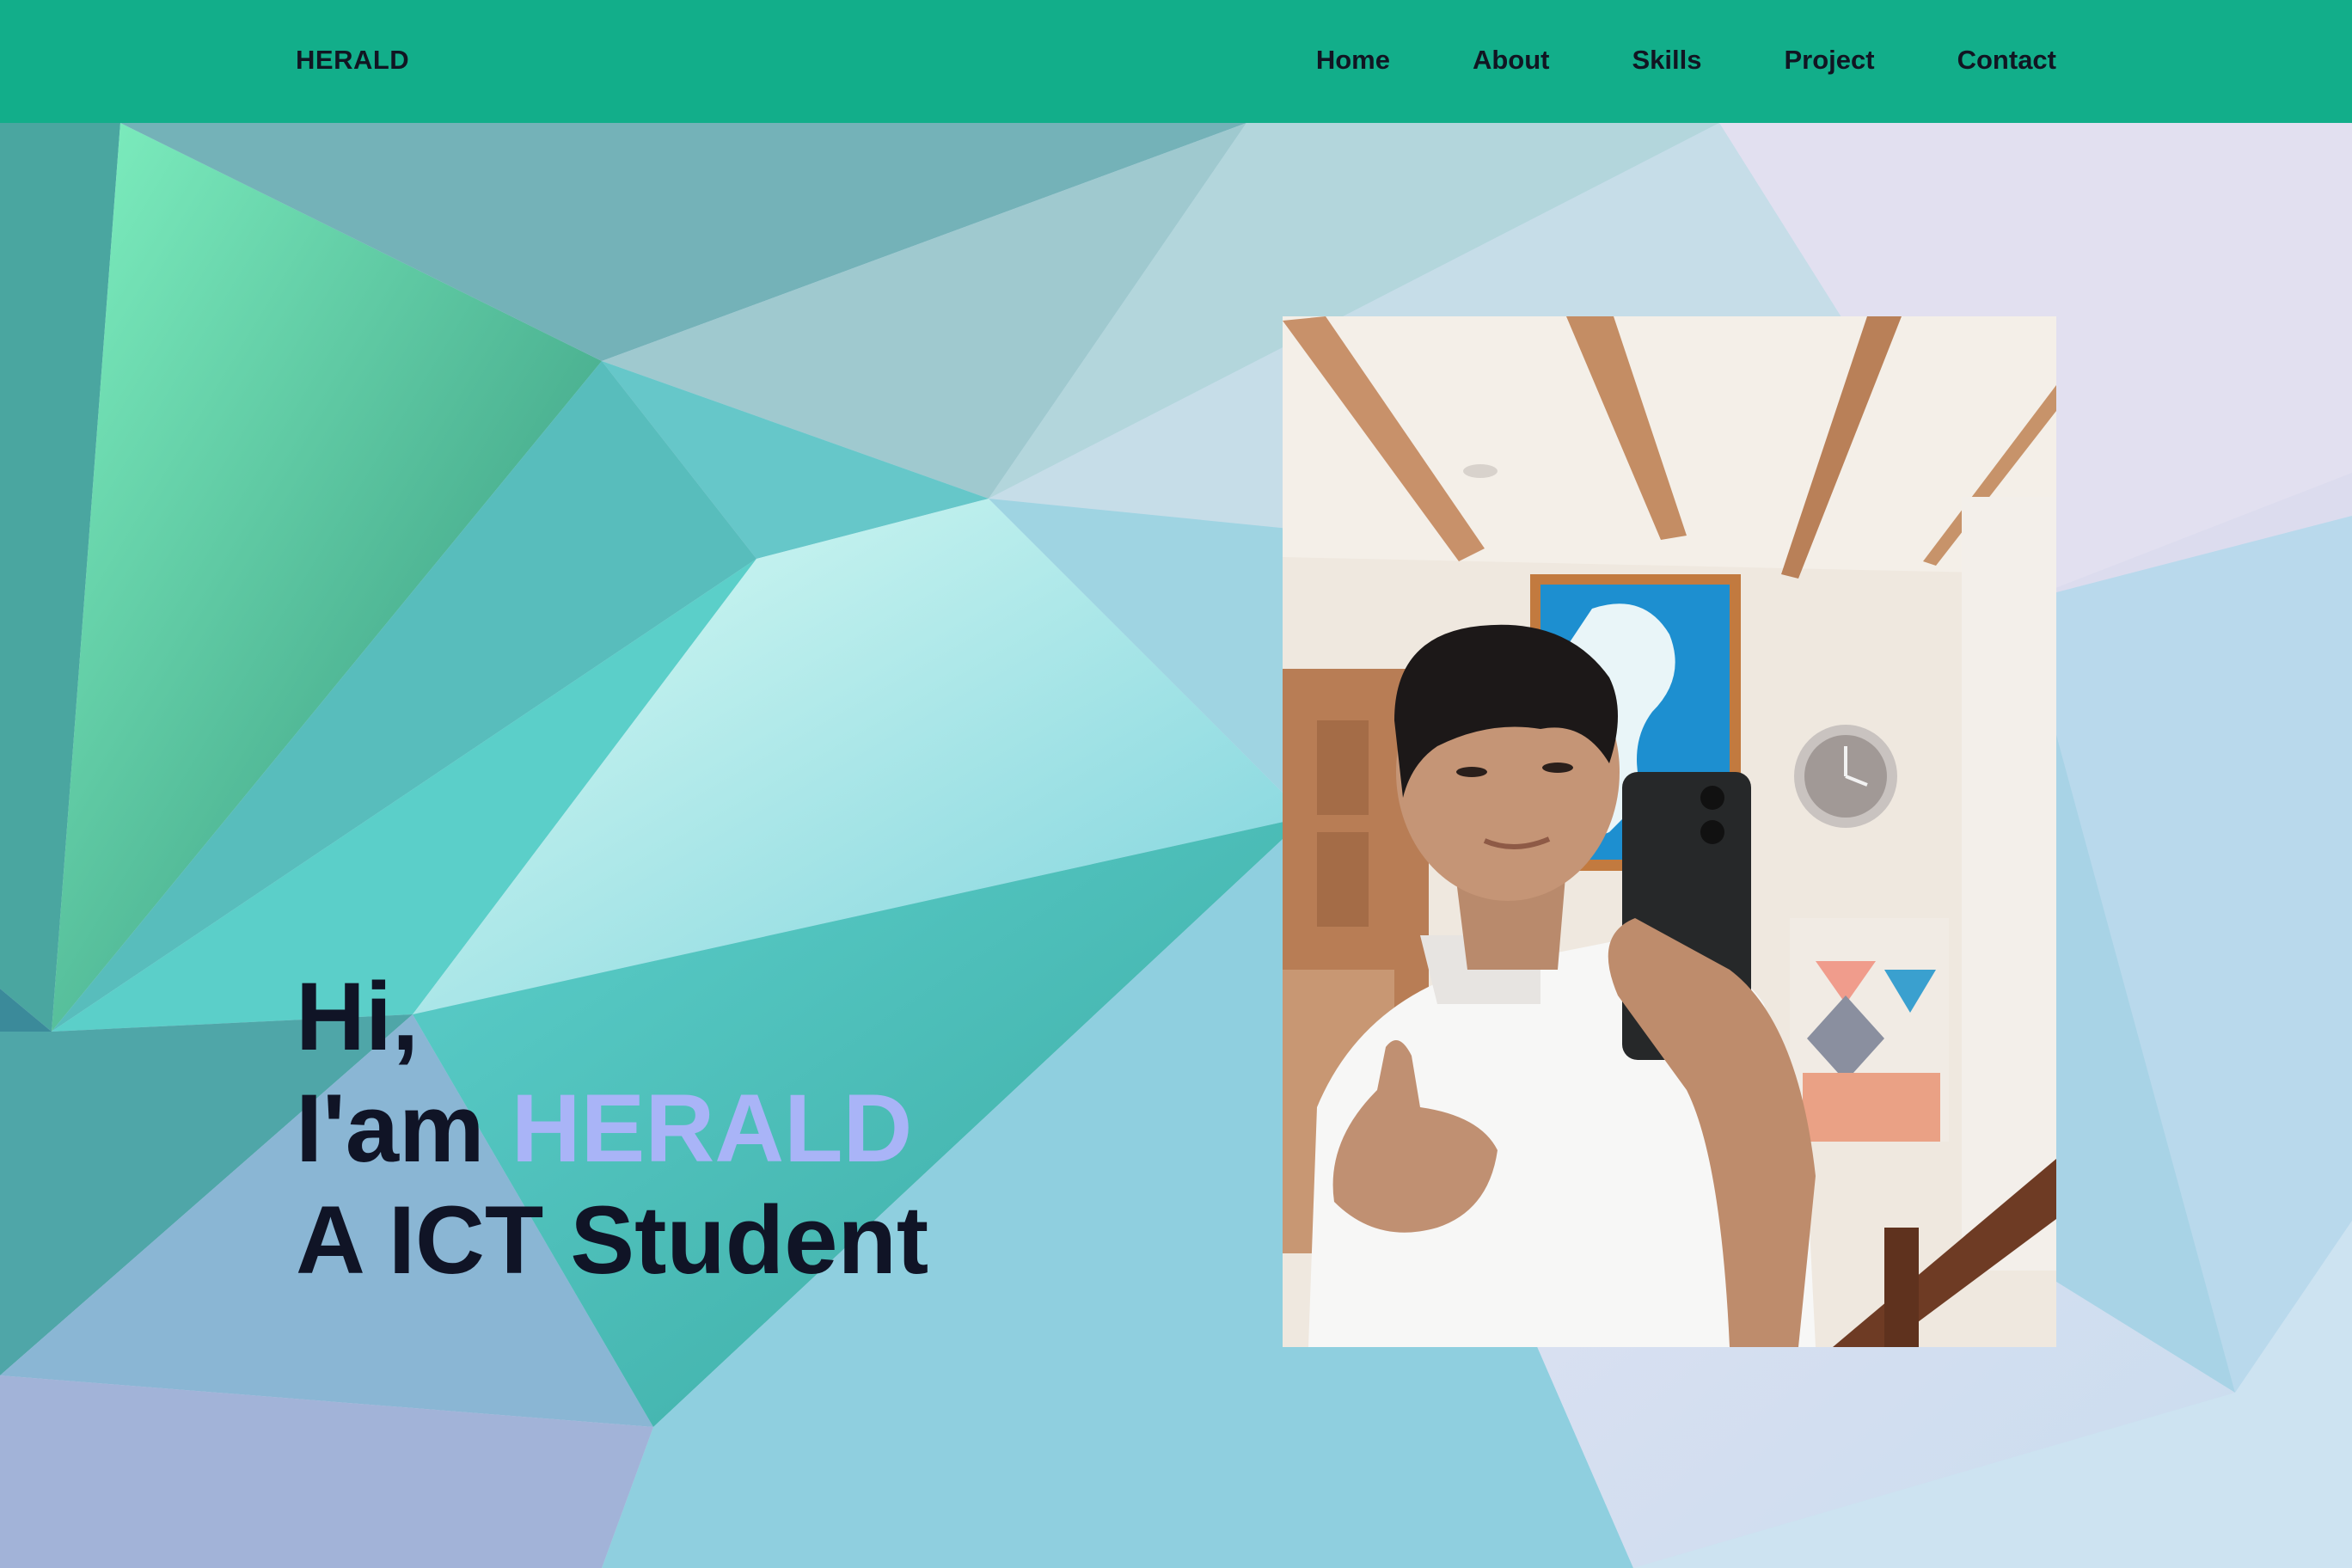 This screenshot has width=2352, height=1568. What do you see at coordinates (390, 1128) in the screenshot?
I see `hero-intro-prefix: I'am` at bounding box center [390, 1128].